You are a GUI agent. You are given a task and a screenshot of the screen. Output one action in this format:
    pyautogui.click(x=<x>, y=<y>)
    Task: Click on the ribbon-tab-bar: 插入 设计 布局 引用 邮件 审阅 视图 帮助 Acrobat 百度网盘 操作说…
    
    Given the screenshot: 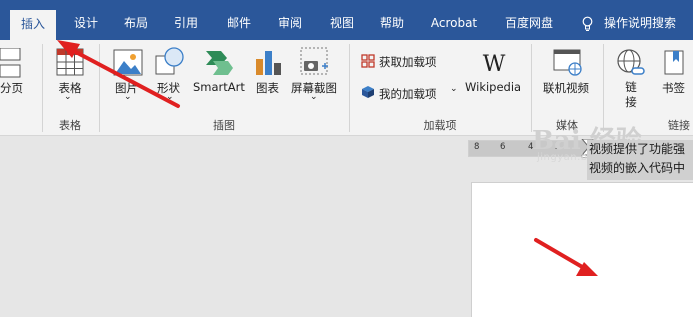 What is the action you would take?
    pyautogui.click(x=346, y=20)
    